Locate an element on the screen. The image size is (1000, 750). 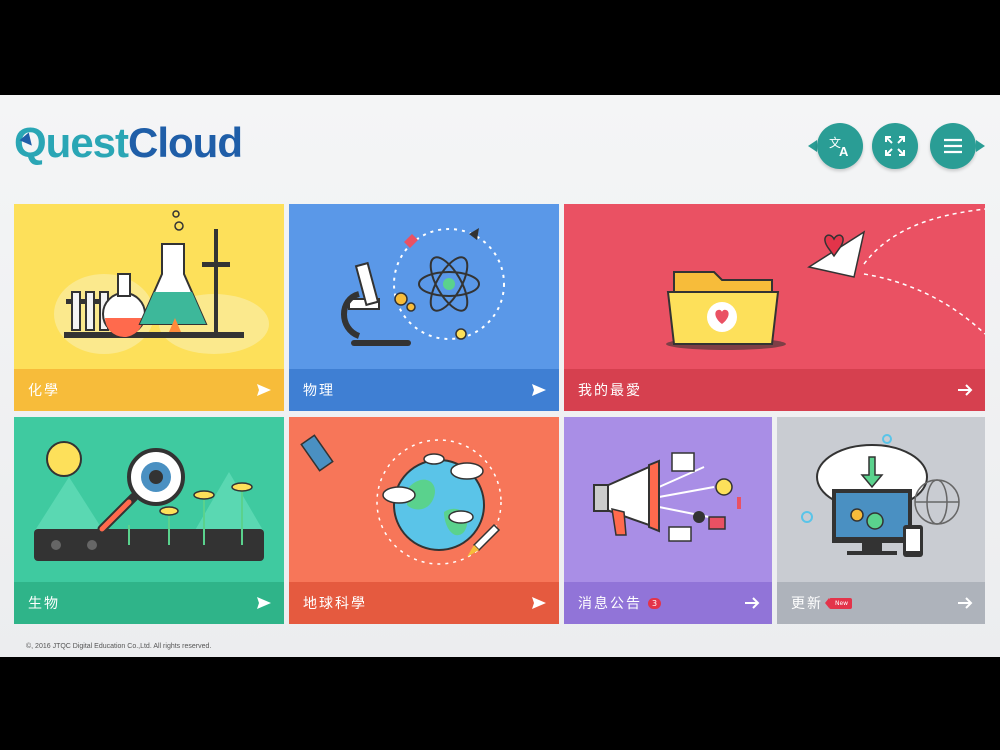
fullscreen-button is located at coordinates (895, 146).